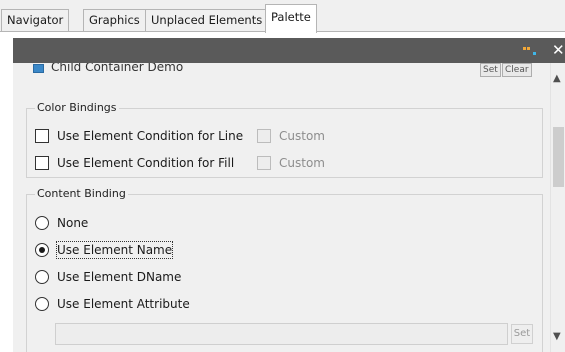 This screenshot has height=352, width=565. I want to click on line-custom-label: Custom, so click(302, 136).